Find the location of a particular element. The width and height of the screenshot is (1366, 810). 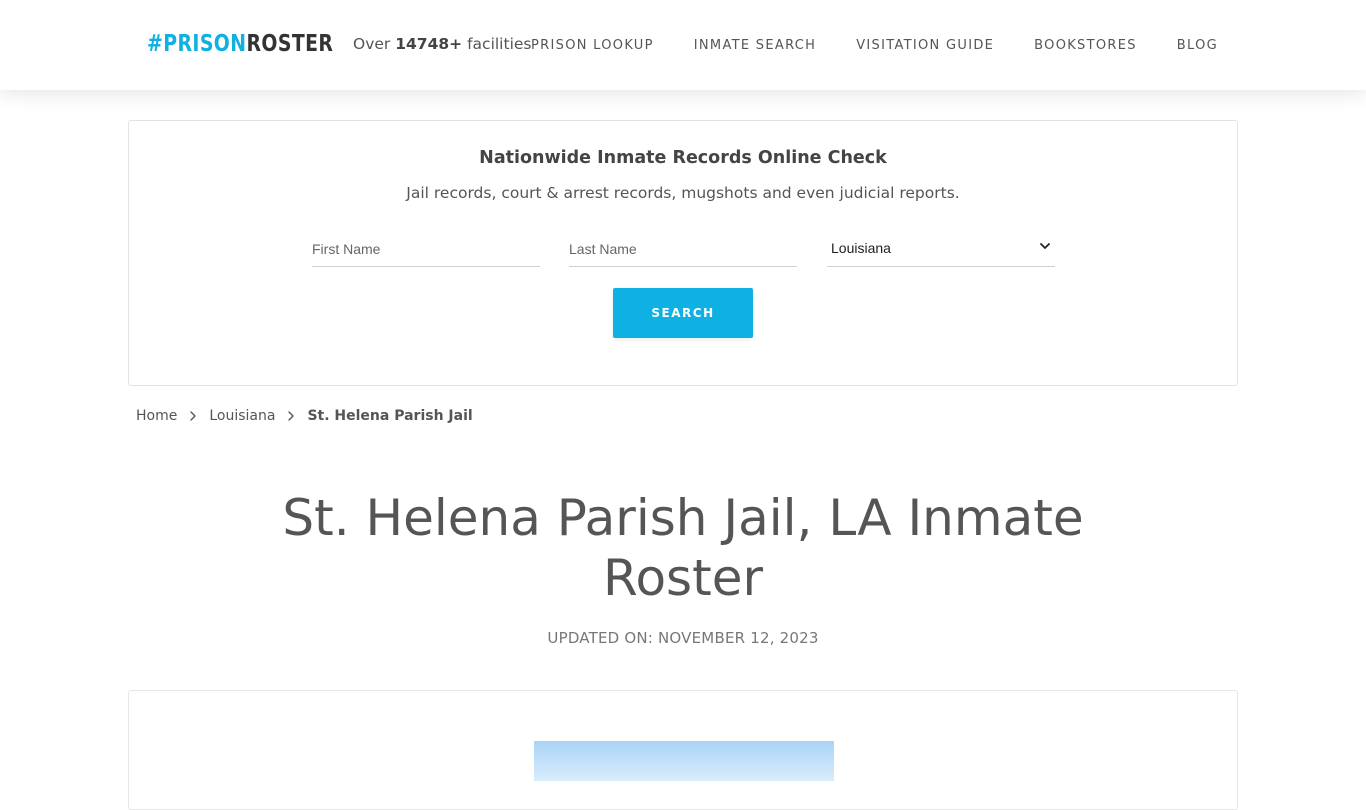

logo-prison: PRISON is located at coordinates (205, 44).